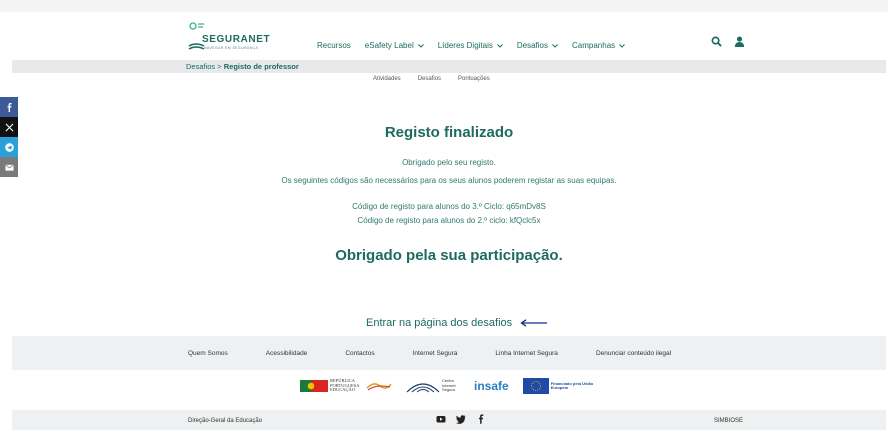 The width and height of the screenshot is (888, 430). I want to click on nav-lideres-digitais: Líderes Digitais, so click(470, 45).